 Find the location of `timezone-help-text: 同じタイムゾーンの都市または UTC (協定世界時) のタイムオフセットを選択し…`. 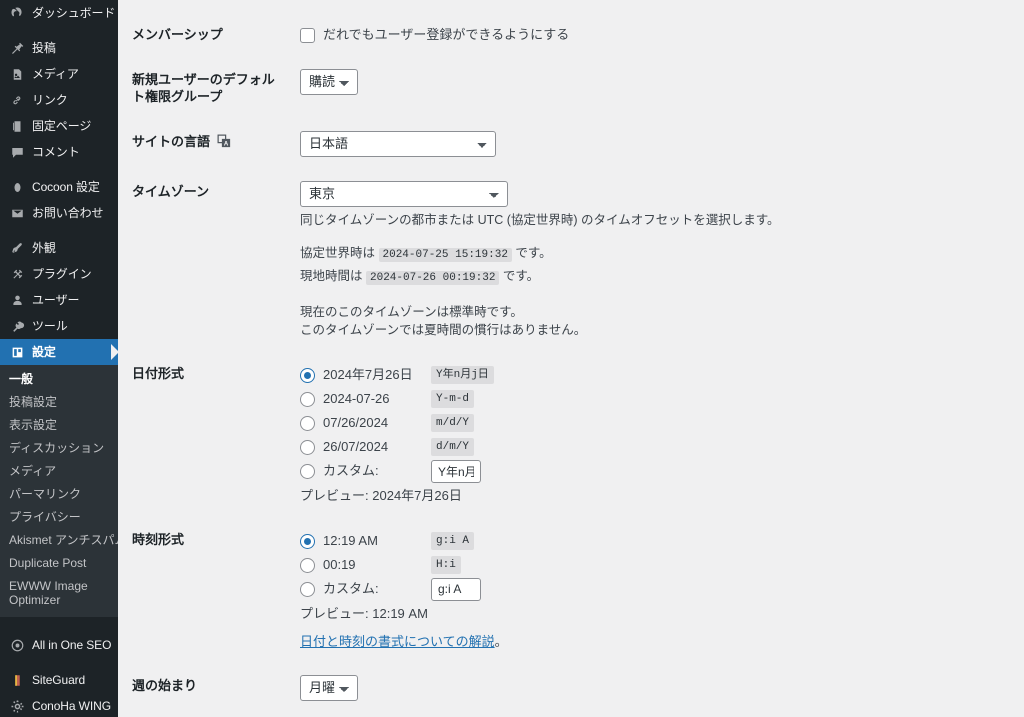

timezone-help-text: 同じタイムゾーンの都市または UTC (協定世界時) のタイムオフセットを選択し… is located at coordinates (540, 220).